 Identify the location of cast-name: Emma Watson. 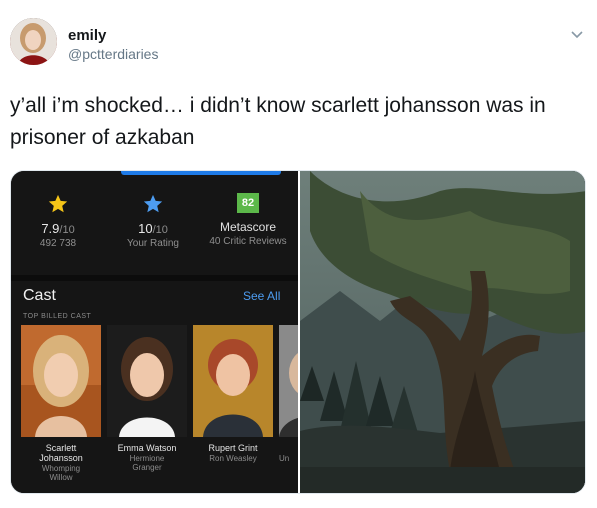
(147, 448).